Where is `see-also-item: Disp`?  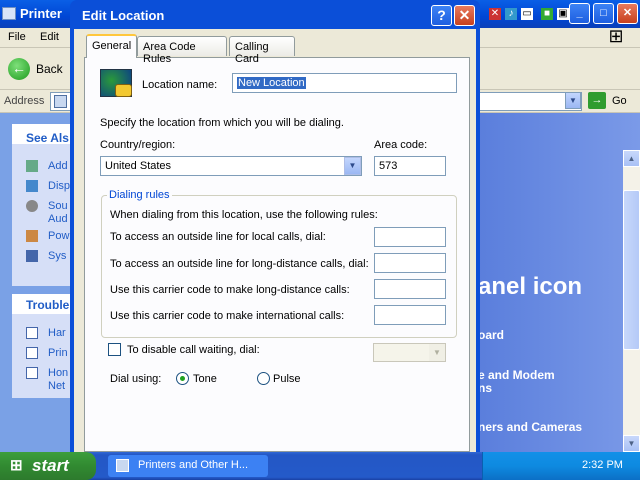
see-also-item: Disp is located at coordinates (59, 186).